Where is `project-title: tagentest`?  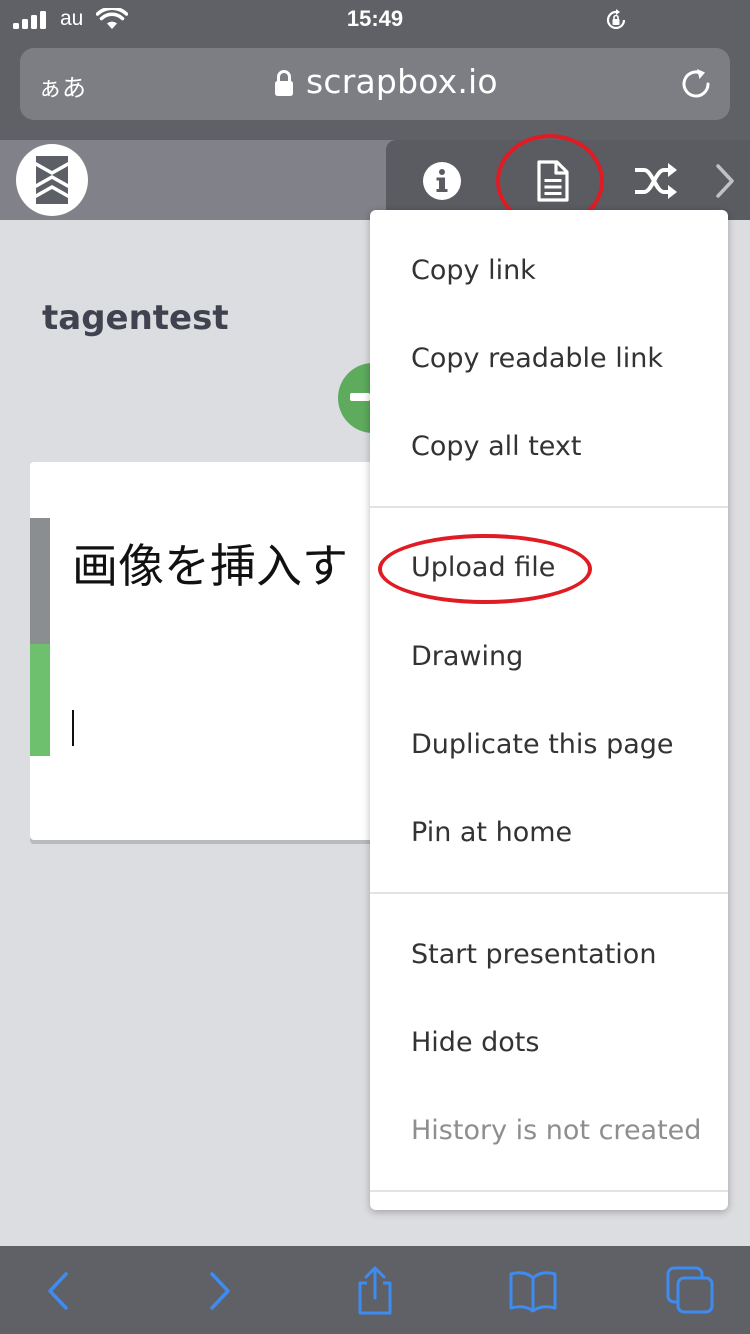 project-title: tagentest is located at coordinates (135, 318).